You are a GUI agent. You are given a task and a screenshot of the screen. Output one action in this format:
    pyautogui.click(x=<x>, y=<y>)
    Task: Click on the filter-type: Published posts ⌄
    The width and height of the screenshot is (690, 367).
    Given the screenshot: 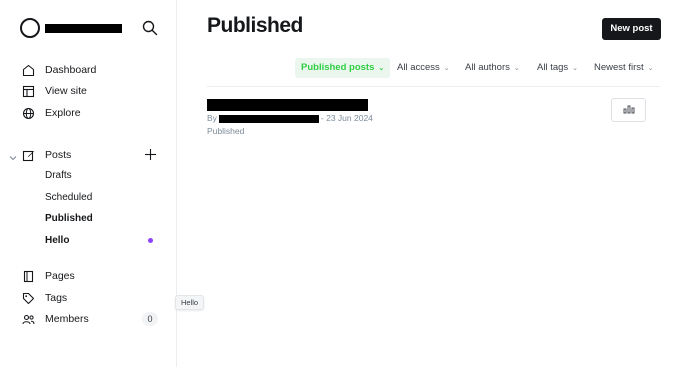 What is the action you would take?
    pyautogui.click(x=343, y=68)
    